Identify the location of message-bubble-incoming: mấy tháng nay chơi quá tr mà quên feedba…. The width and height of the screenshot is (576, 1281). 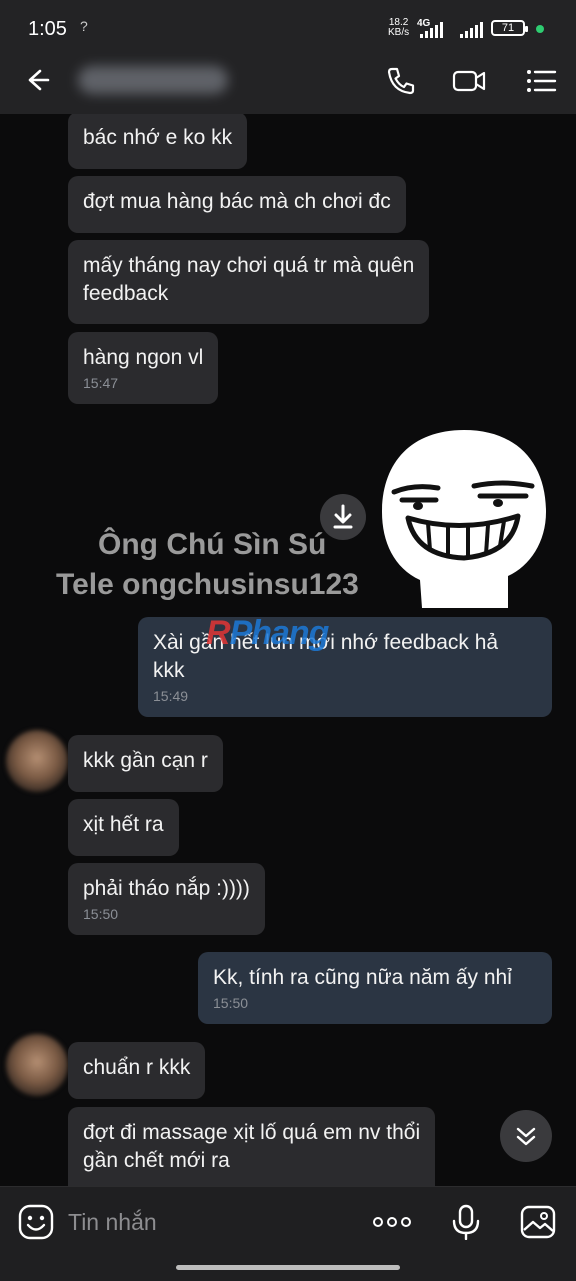
(249, 282).